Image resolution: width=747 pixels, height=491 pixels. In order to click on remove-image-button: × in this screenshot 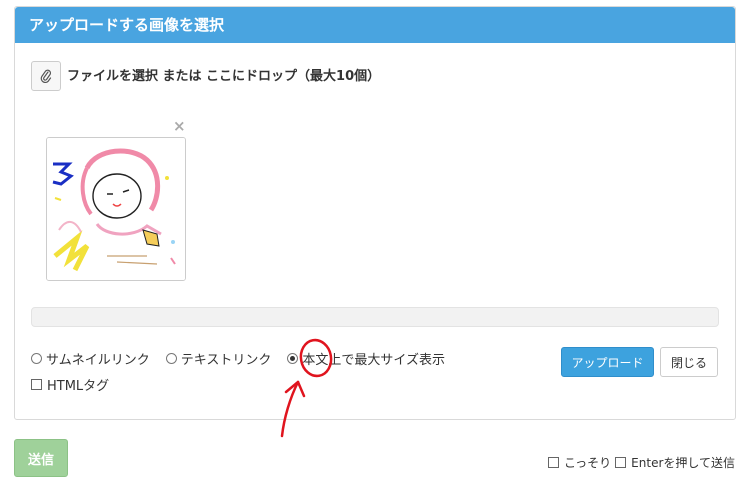, I will do `click(179, 126)`.